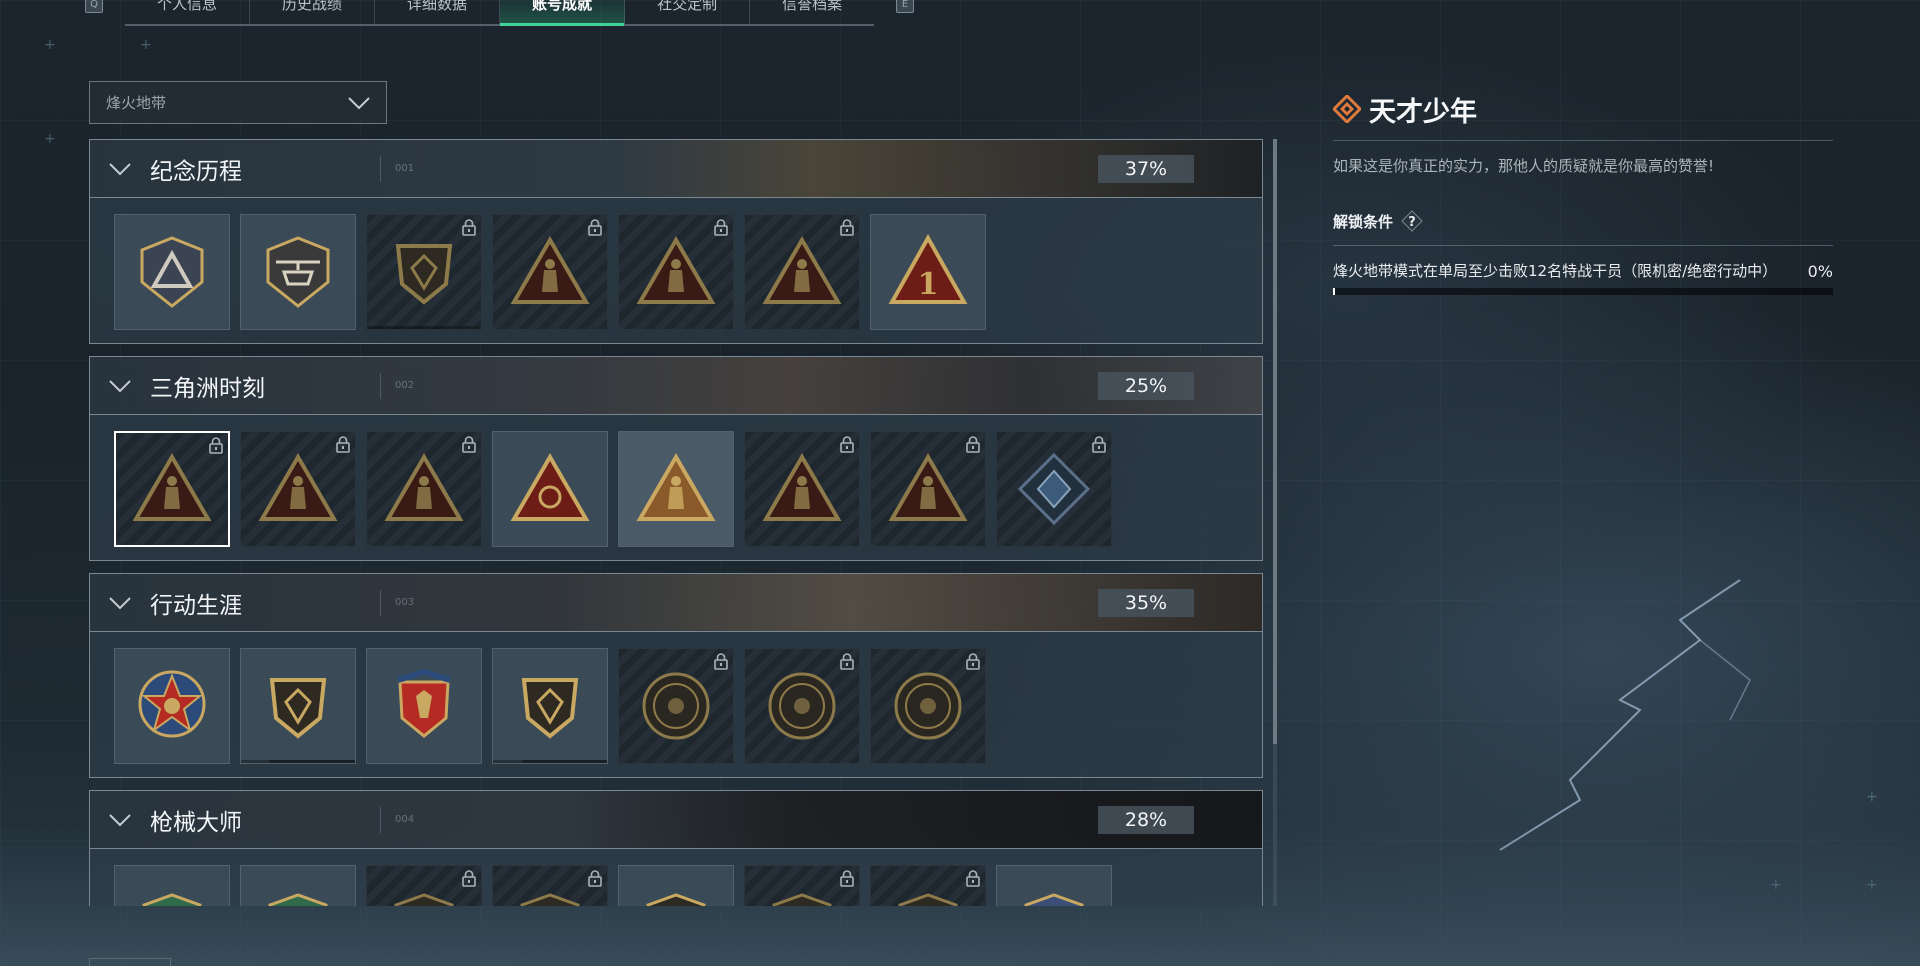 This screenshot has width=1920, height=966. Describe the element at coordinates (94, 6) in the screenshot. I see `prev-tab-key: Q` at that location.